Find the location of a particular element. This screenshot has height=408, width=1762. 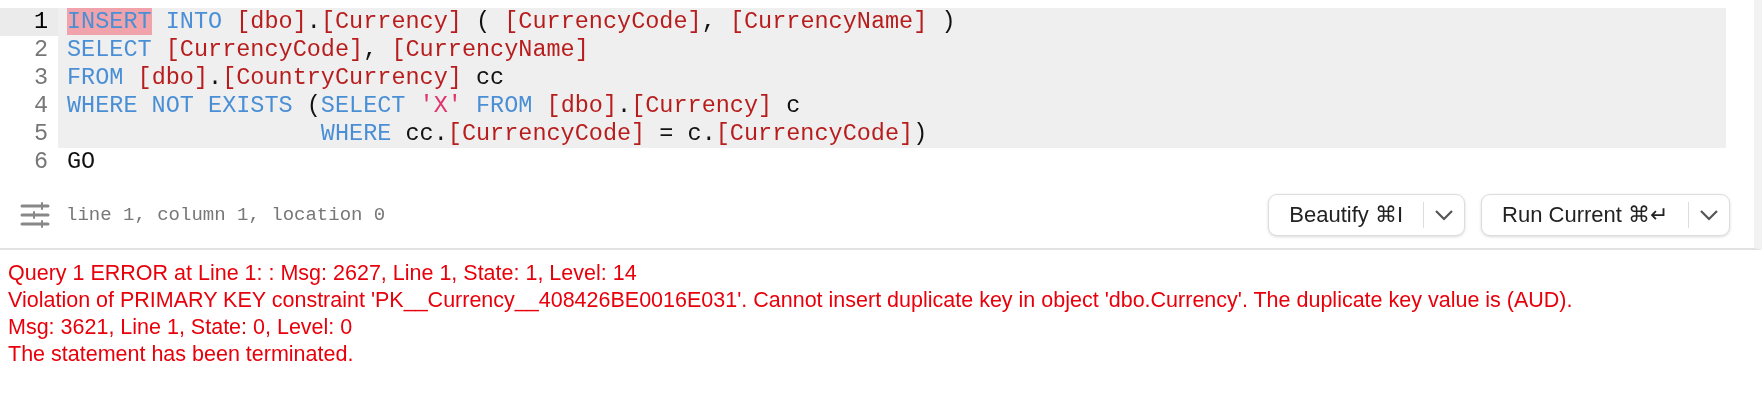

error-message: Violation of PRIMARY KEY constraint 'PK__Currency__408426BE0016E031'. Cannot insert duplicate key in object 'dbo.Currency'. The duplicate key value is (AUD). is located at coordinates (791, 300).